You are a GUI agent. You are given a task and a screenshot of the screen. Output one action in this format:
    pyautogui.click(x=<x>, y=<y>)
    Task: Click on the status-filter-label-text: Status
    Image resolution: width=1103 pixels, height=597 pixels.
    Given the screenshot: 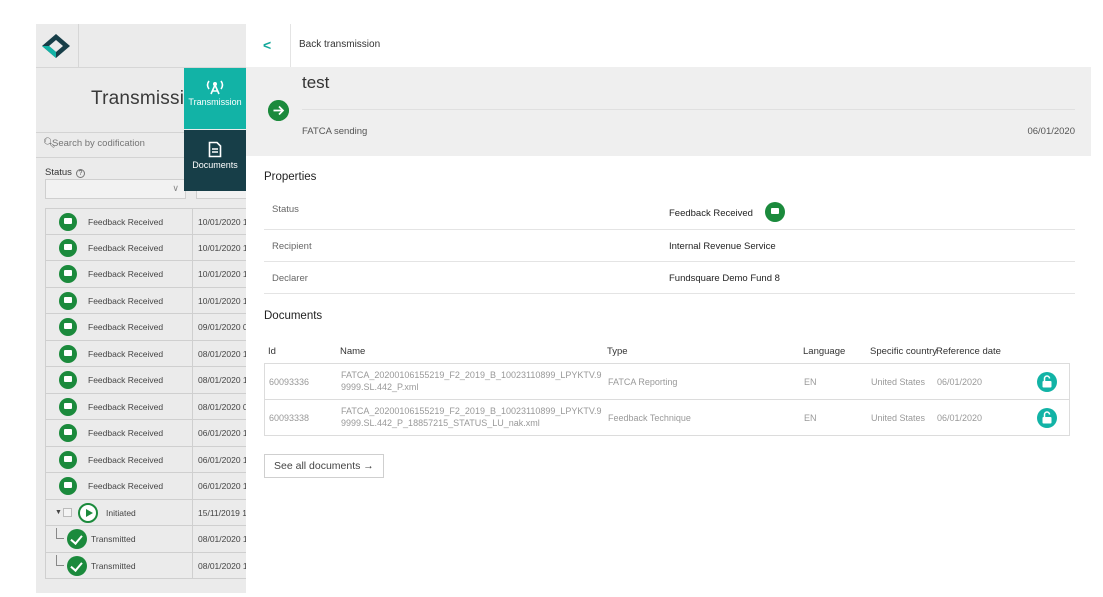 What is the action you would take?
    pyautogui.click(x=58, y=172)
    